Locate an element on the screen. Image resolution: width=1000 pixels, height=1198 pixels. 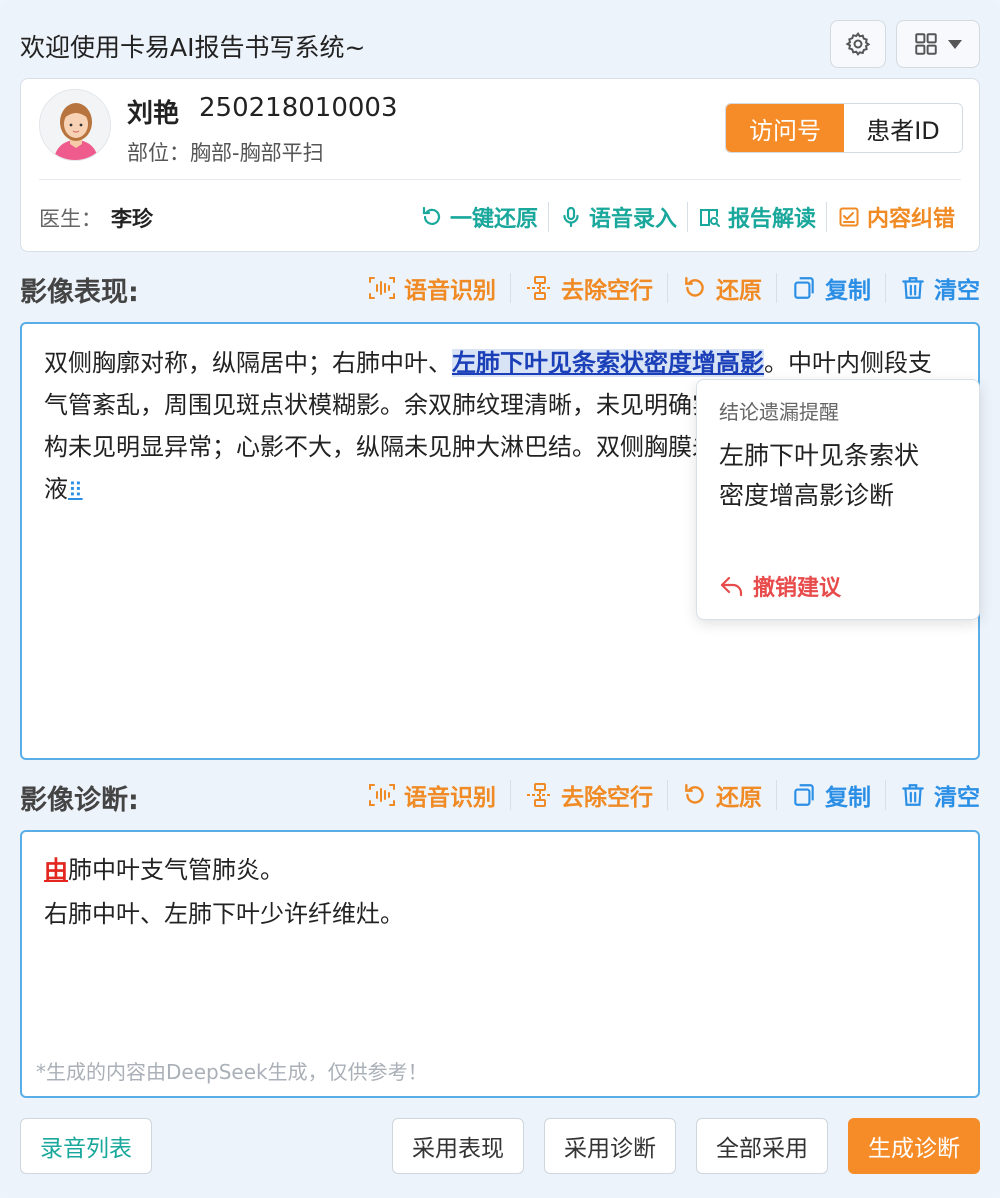
doctor-label: 医生： is located at coordinates (70, 219).